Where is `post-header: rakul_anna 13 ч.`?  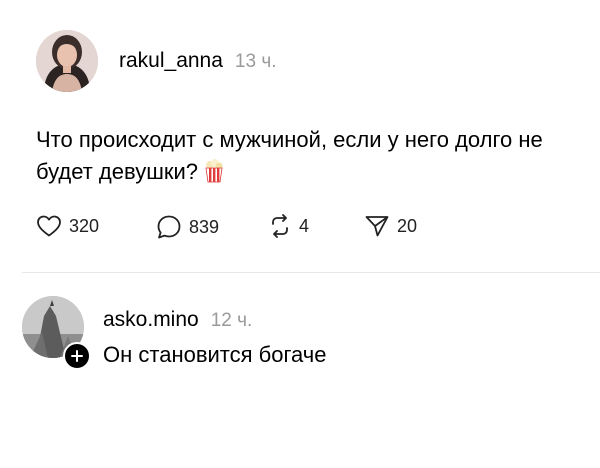
post-header: rakul_anna 13 ч. is located at coordinates (198, 61).